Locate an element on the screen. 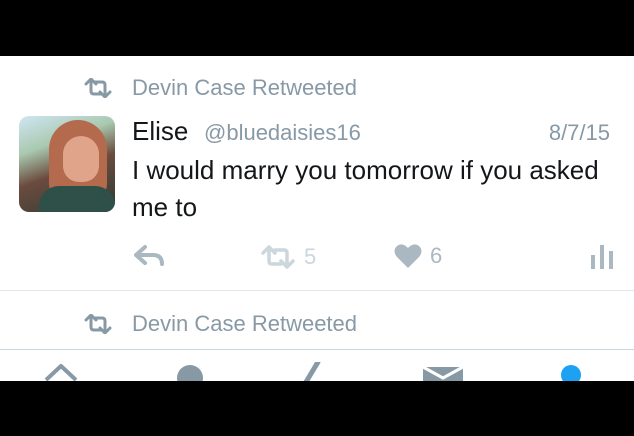  reply-icon is located at coordinates (149, 255).